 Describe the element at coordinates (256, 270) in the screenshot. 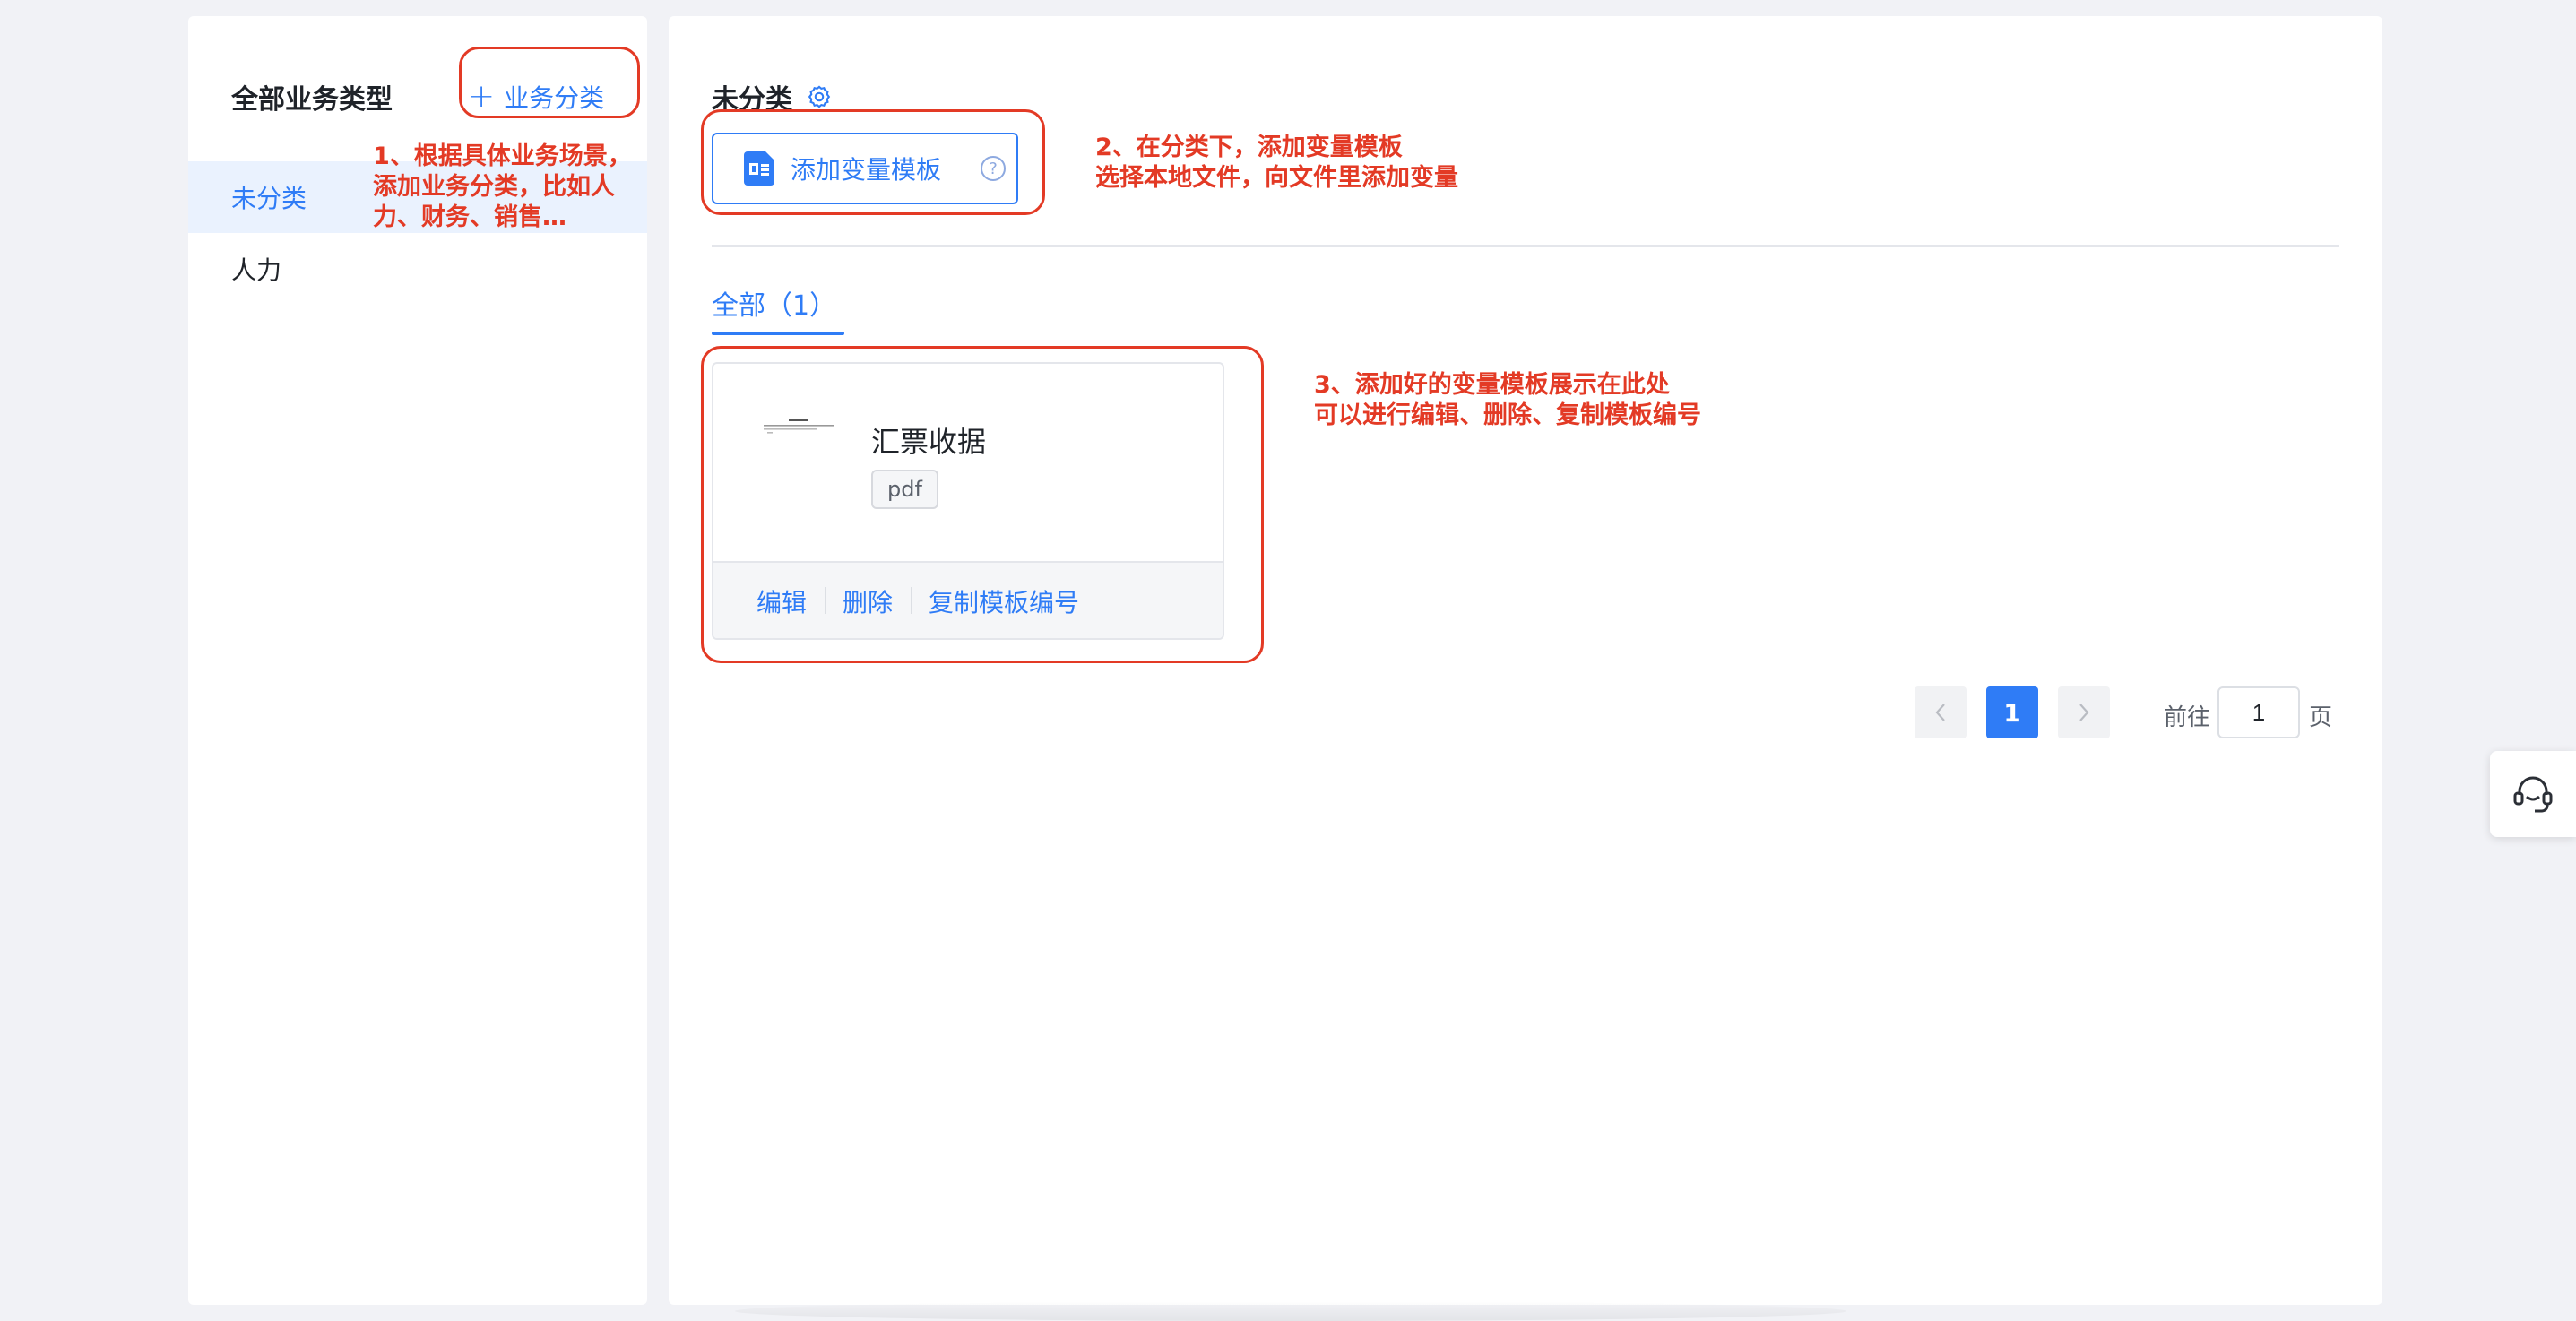

I see `sidebar-item-label: 人力` at that location.